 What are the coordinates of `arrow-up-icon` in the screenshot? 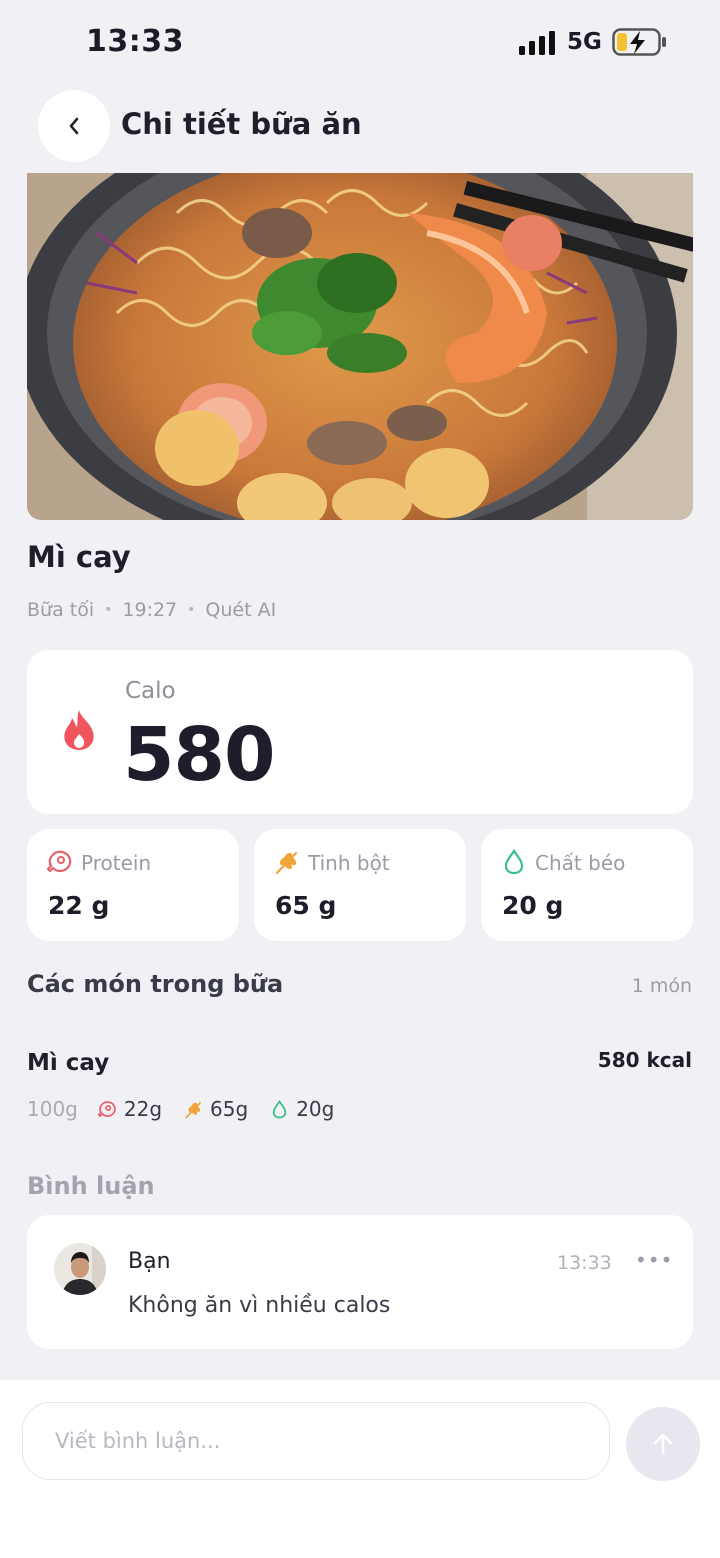 It's located at (663, 1444).